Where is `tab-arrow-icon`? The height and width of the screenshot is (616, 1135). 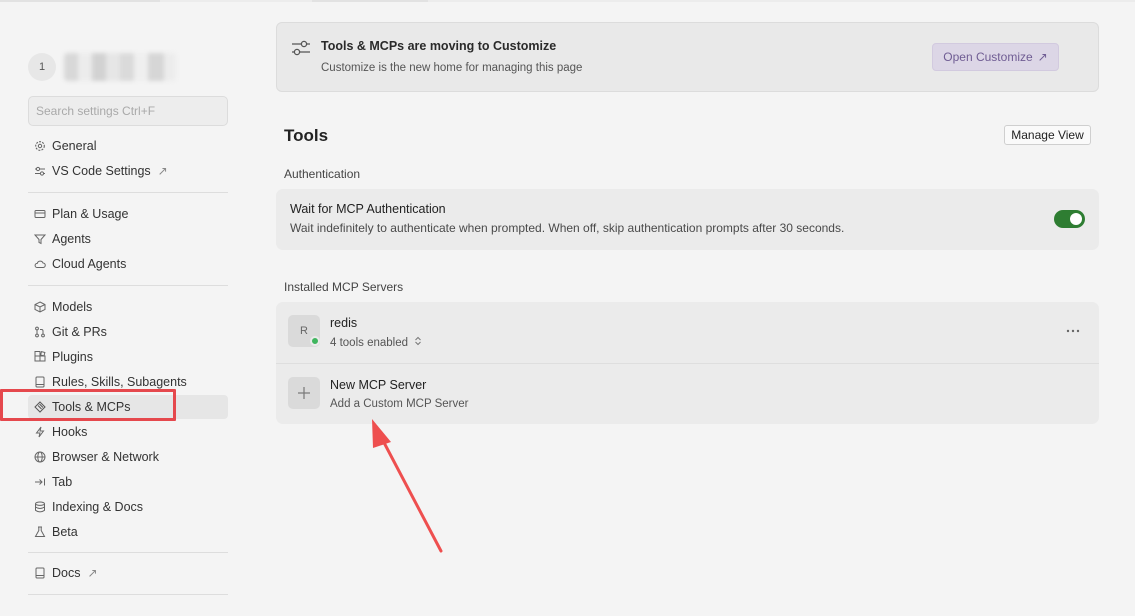
tab-arrow-icon is located at coordinates (40, 482).